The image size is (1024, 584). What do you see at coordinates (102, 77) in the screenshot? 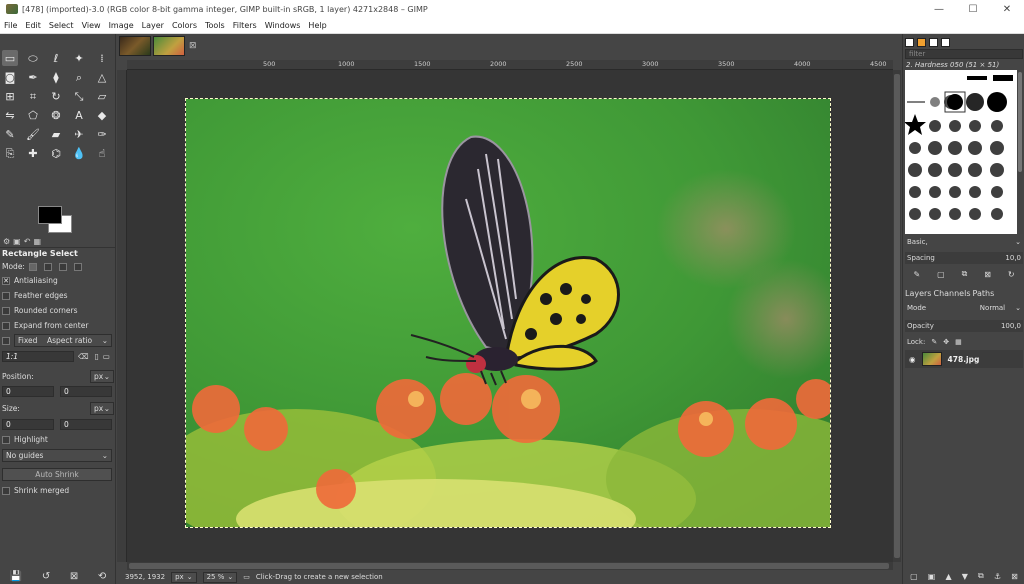
I see `measure-tool-icon: △` at bounding box center [102, 77].